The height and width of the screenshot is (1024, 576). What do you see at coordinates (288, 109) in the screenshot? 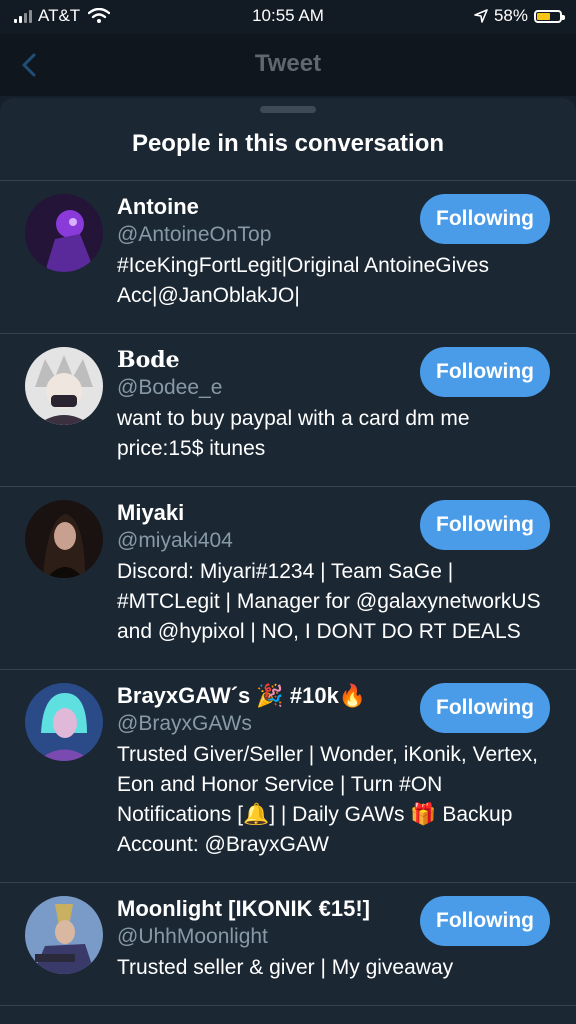
I see `sheet-drag-handle` at bounding box center [288, 109].